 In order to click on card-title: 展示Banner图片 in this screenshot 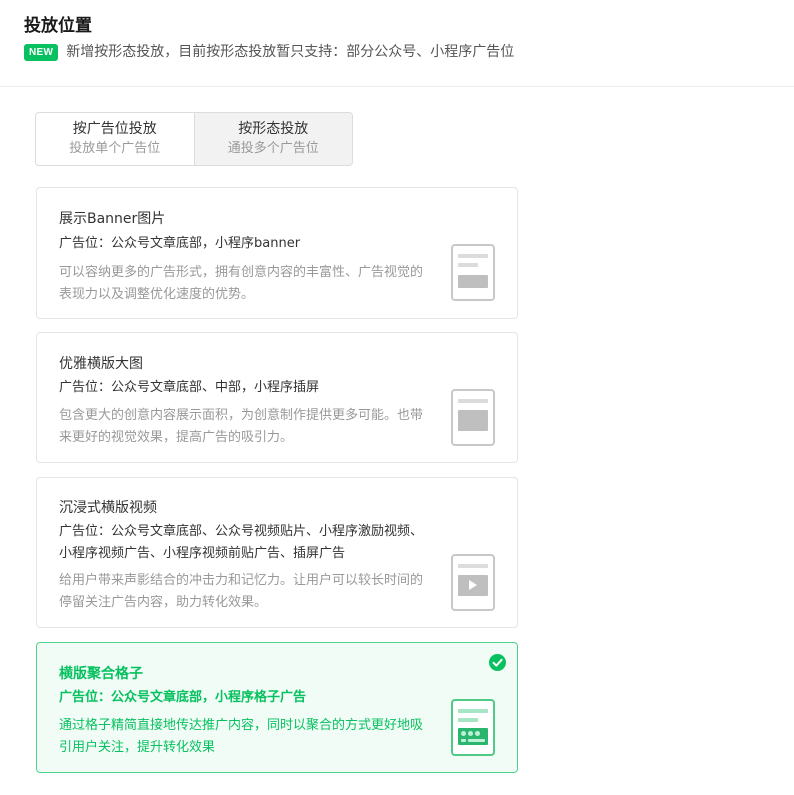, I will do `click(112, 219)`.